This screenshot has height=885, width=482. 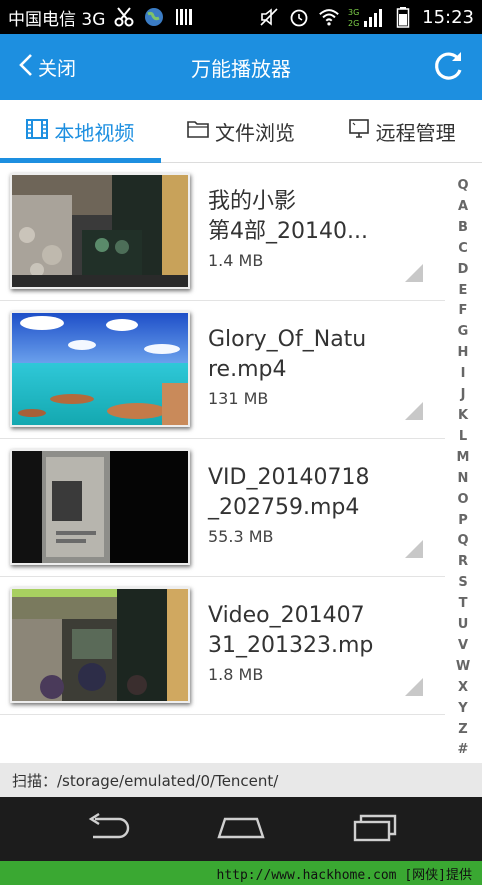 I want to click on alpha-letter: W, so click(x=463, y=667).